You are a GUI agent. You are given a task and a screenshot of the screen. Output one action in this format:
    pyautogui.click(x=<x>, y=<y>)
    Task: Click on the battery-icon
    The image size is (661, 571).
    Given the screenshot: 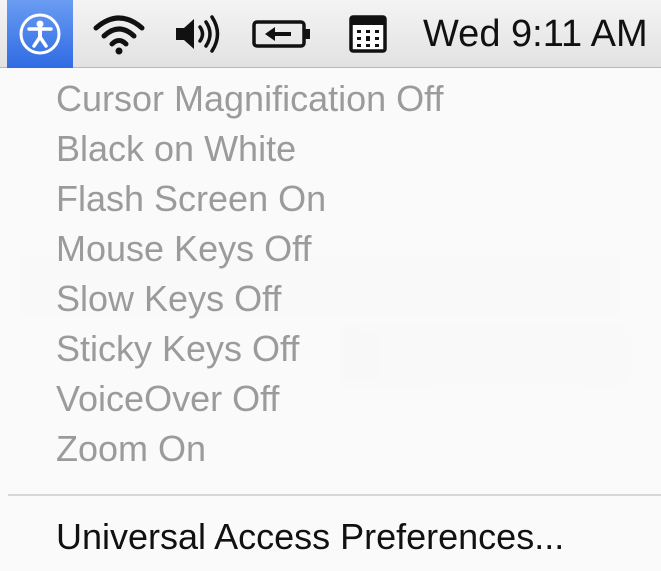 What is the action you would take?
    pyautogui.click(x=281, y=34)
    